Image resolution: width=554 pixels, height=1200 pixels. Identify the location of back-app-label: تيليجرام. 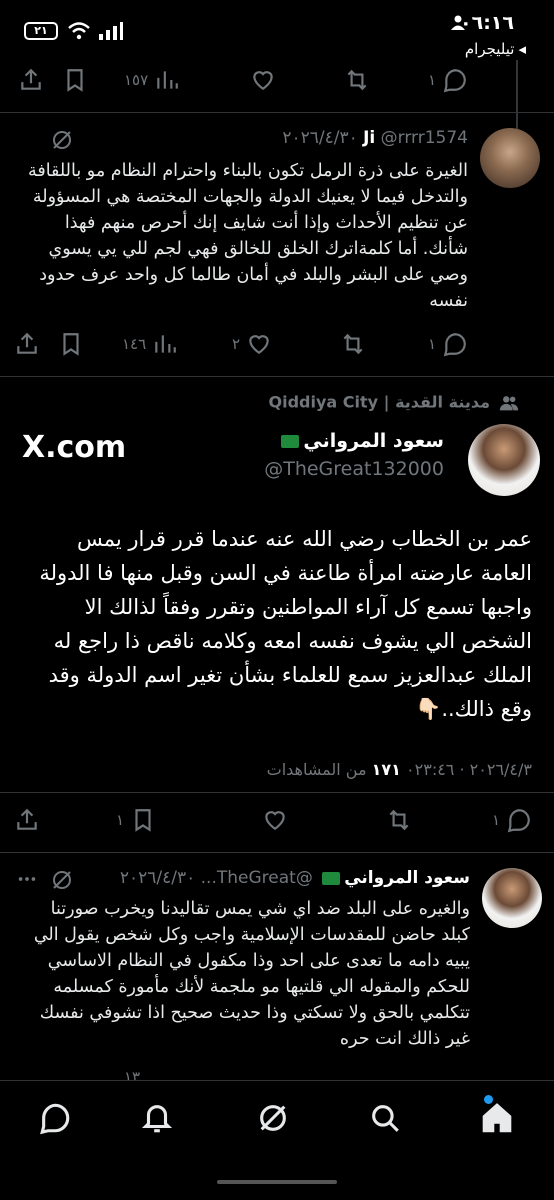
(489, 49).